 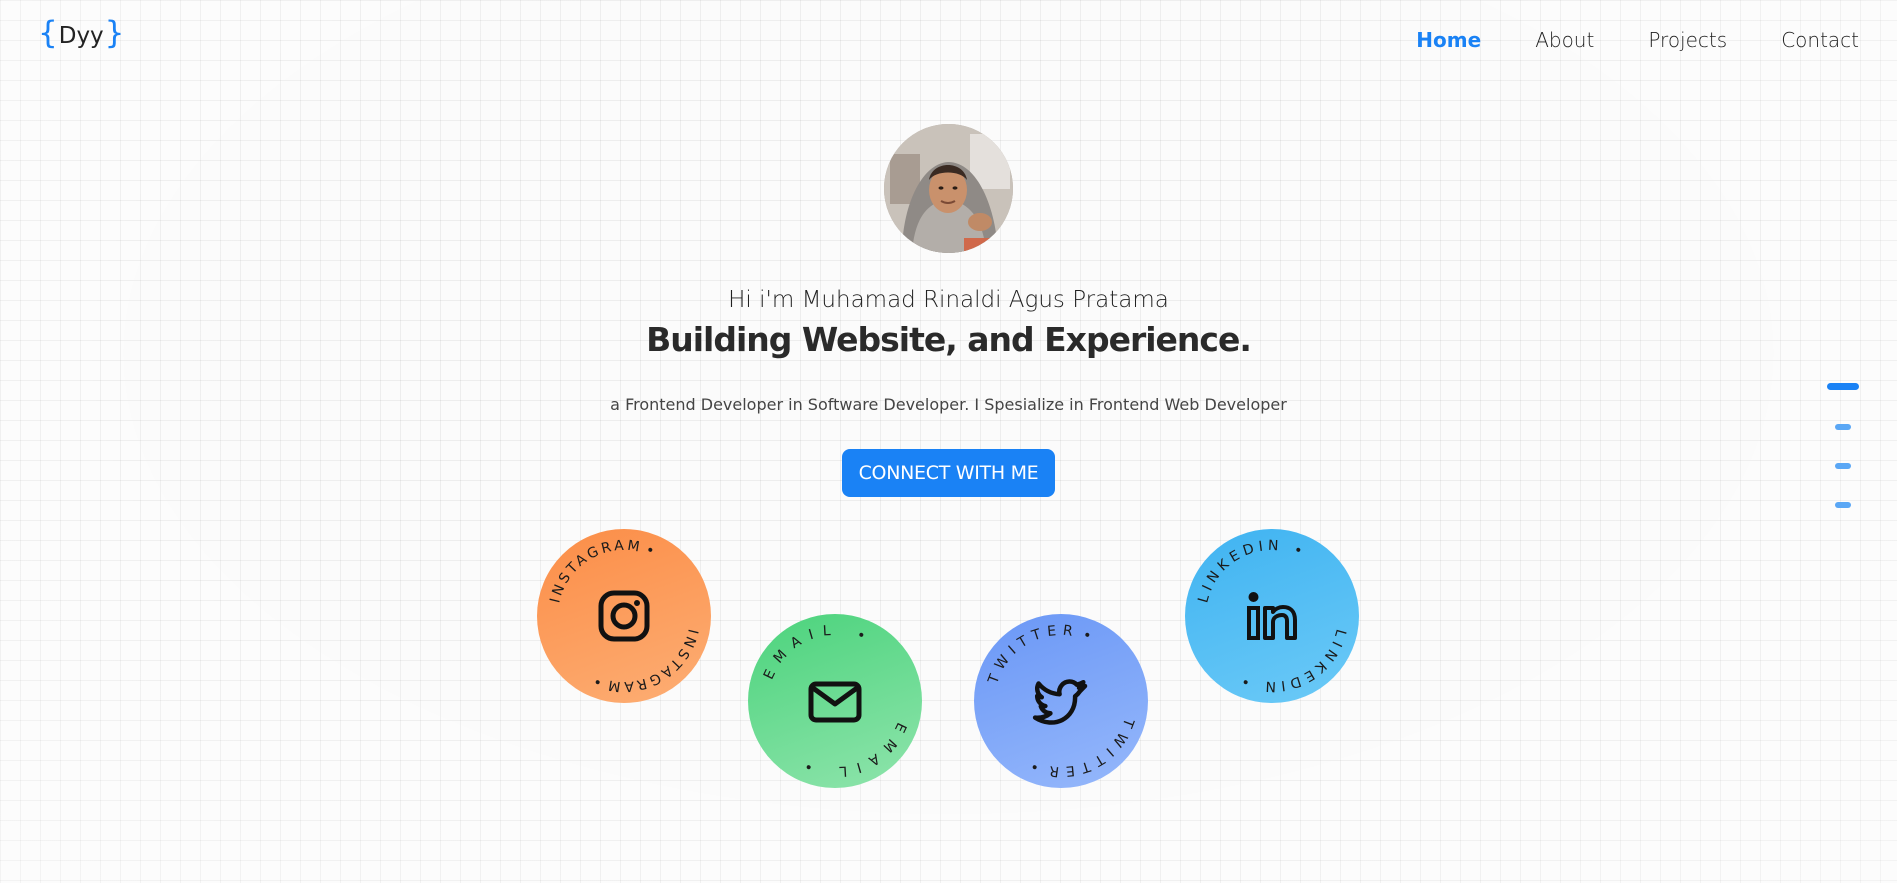 What do you see at coordinates (1244, 680) in the screenshot?
I see `linkedin-ring-sep-2: •` at bounding box center [1244, 680].